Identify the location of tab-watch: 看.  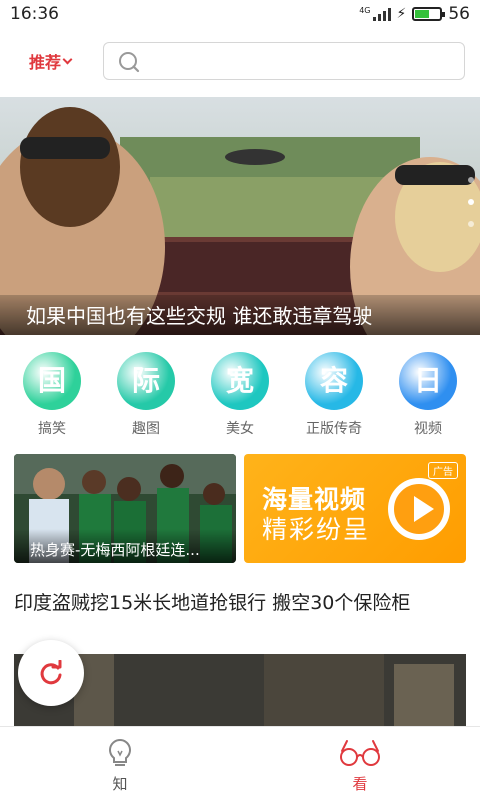
(360, 763).